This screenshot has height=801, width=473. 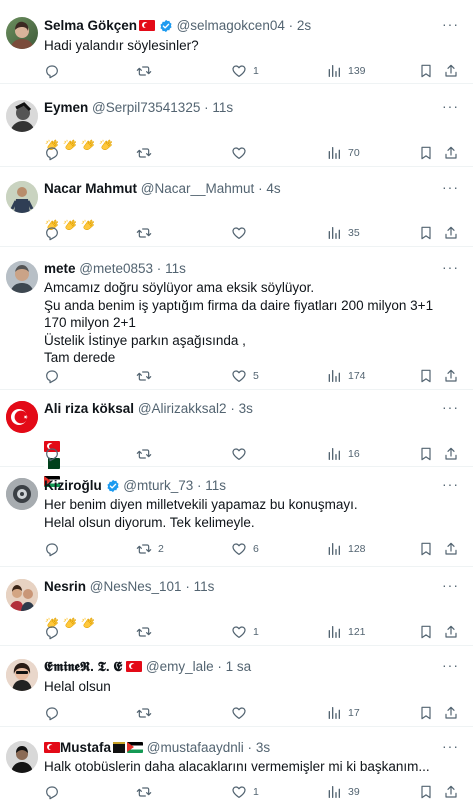 What do you see at coordinates (136, 586) in the screenshot?
I see `handle: @NesNes_101` at bounding box center [136, 586].